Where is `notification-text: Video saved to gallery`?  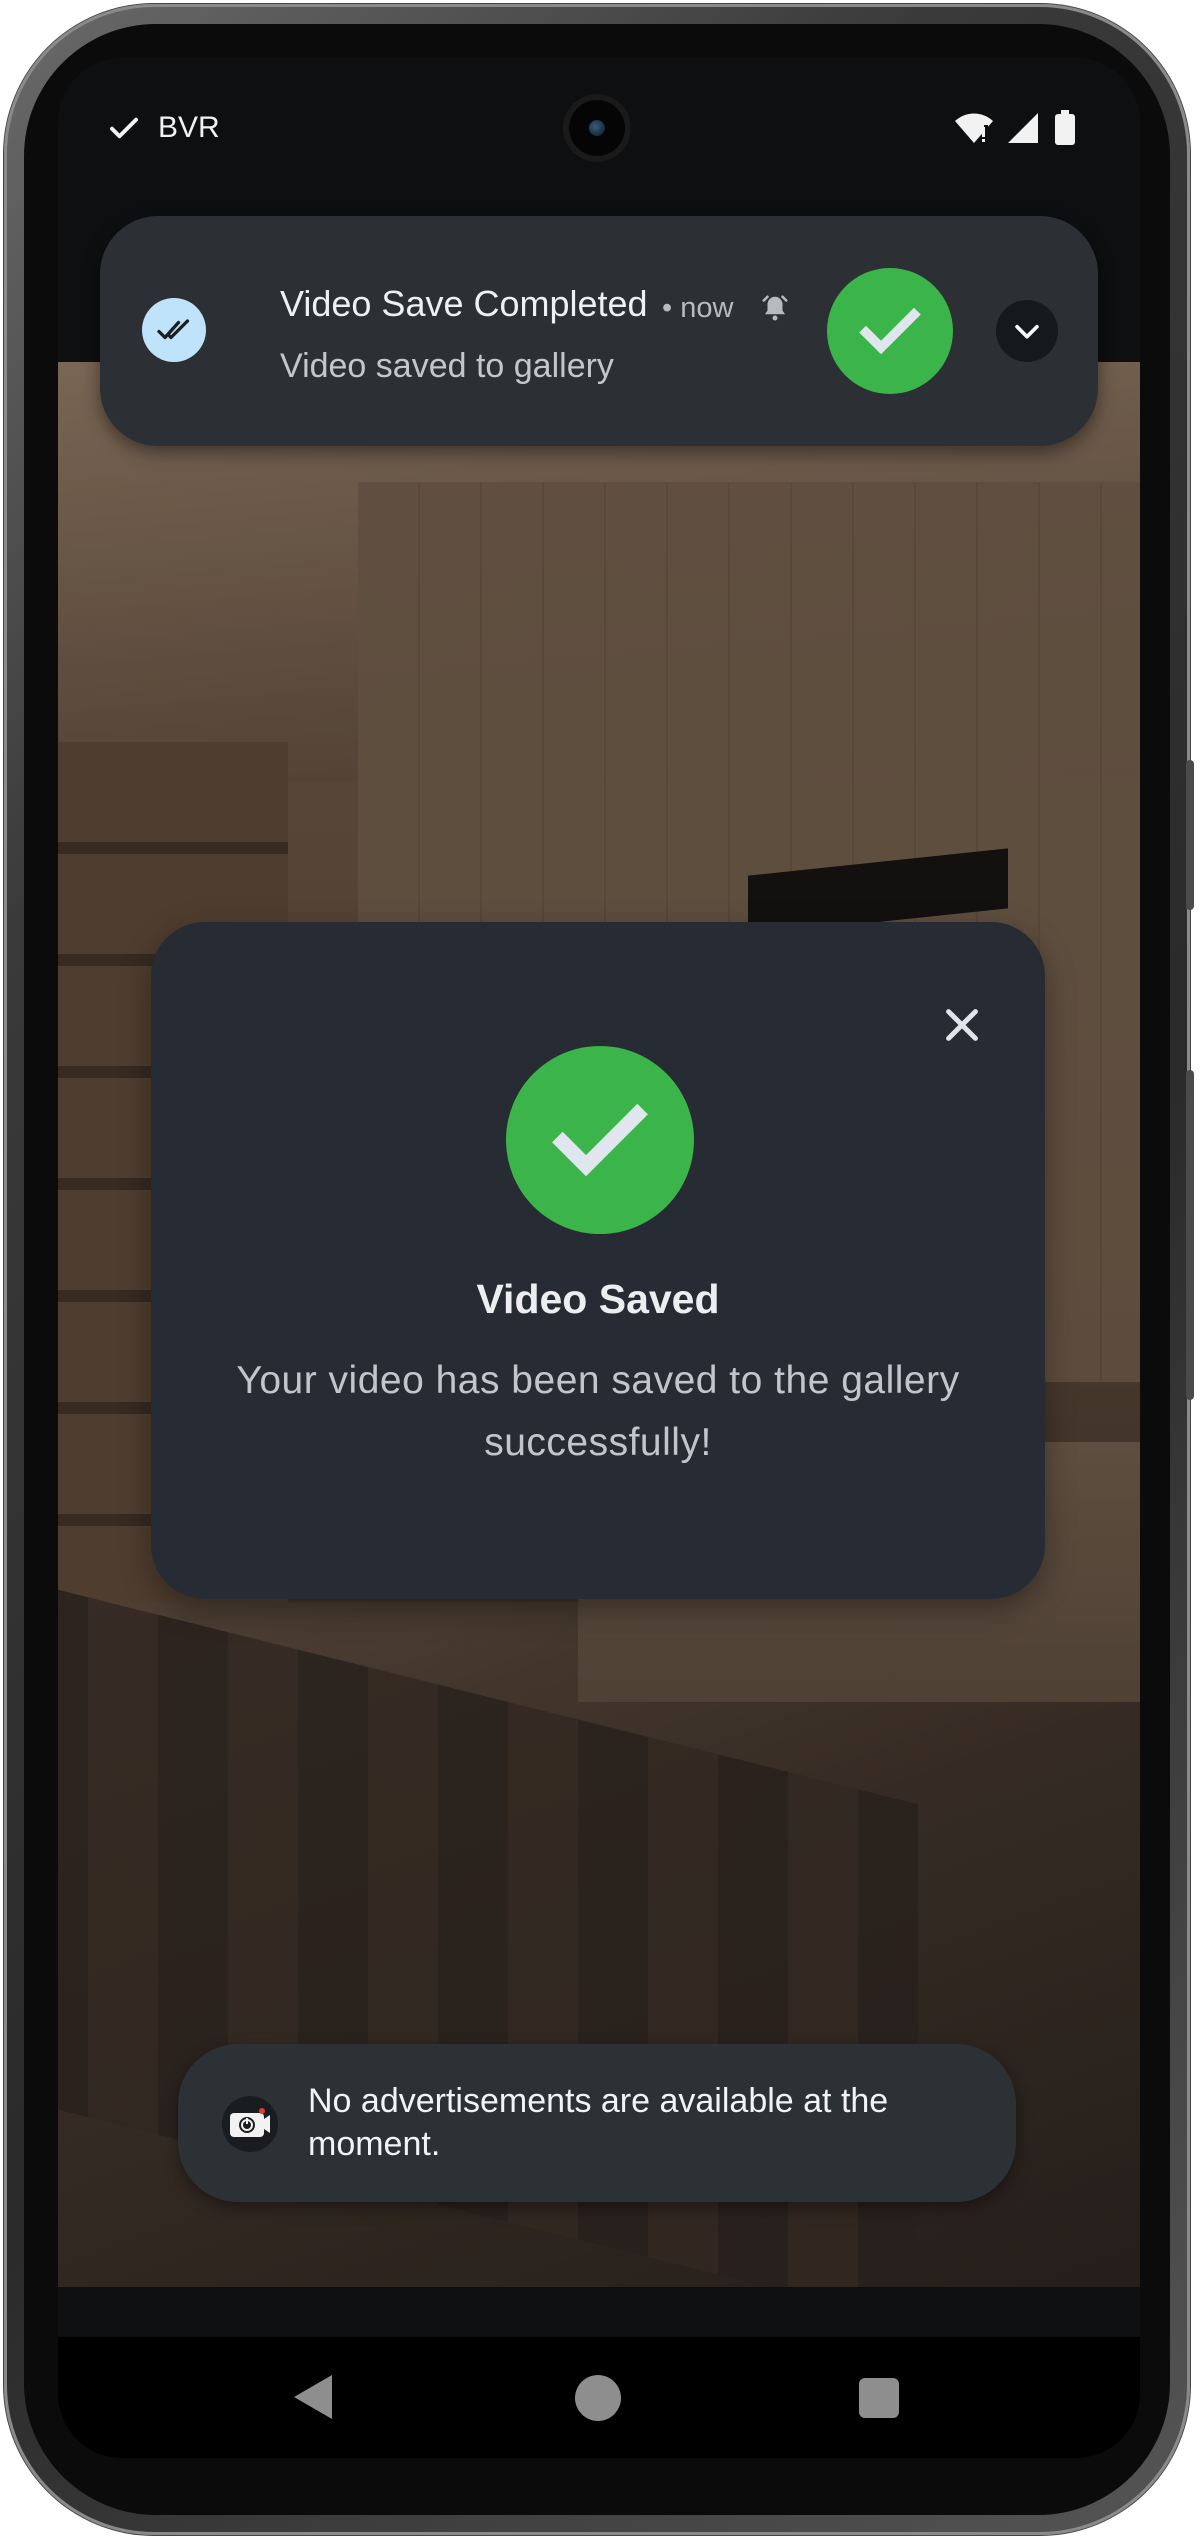 notification-text: Video saved to gallery is located at coordinates (447, 366).